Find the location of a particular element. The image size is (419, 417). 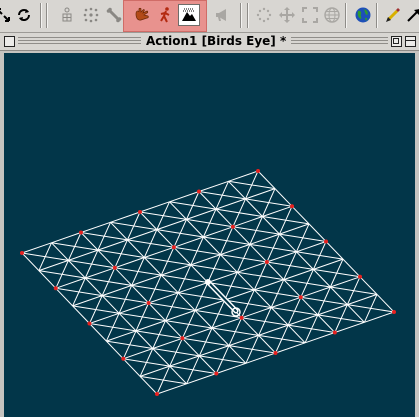

window-titlebar: Action1 [Birds Eye] * is located at coordinates (209, 42).